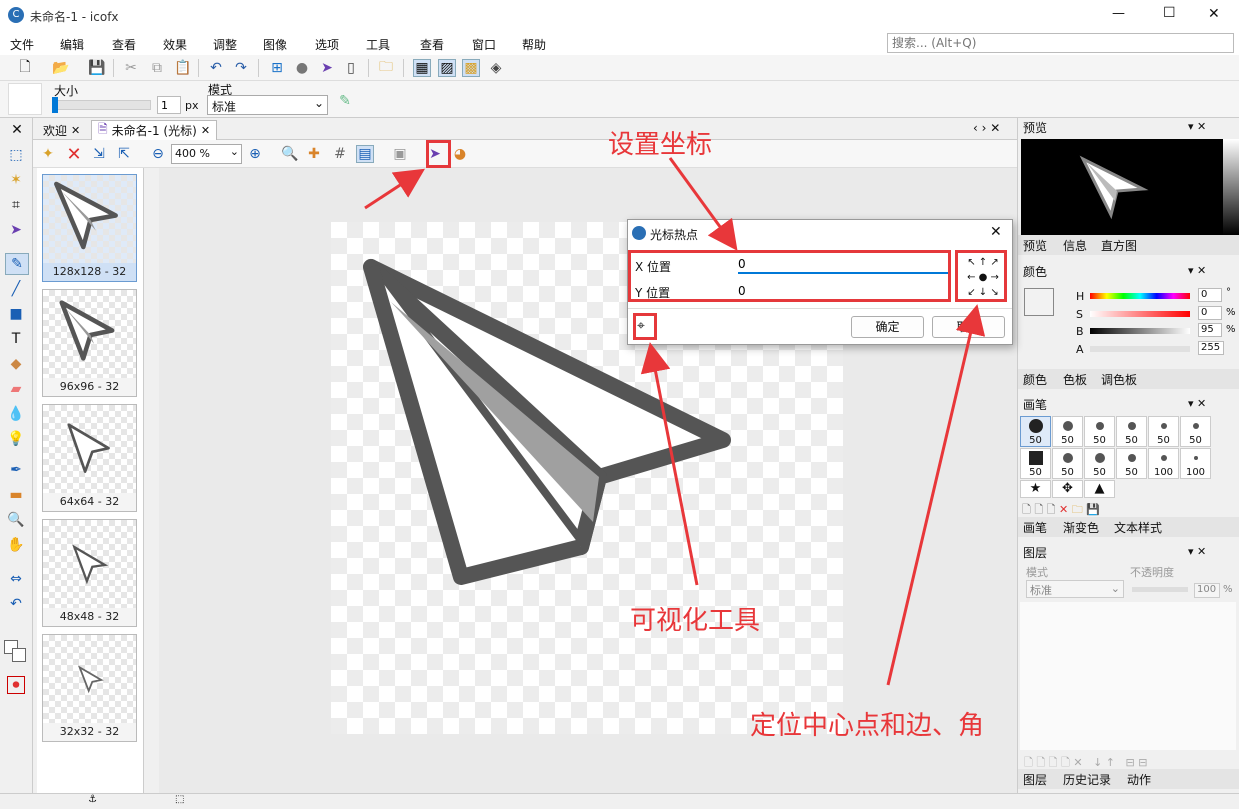 The height and width of the screenshot is (809, 1239). Describe the element at coordinates (16, 439) in the screenshot. I see `lightbulb-icon: 💡` at that location.